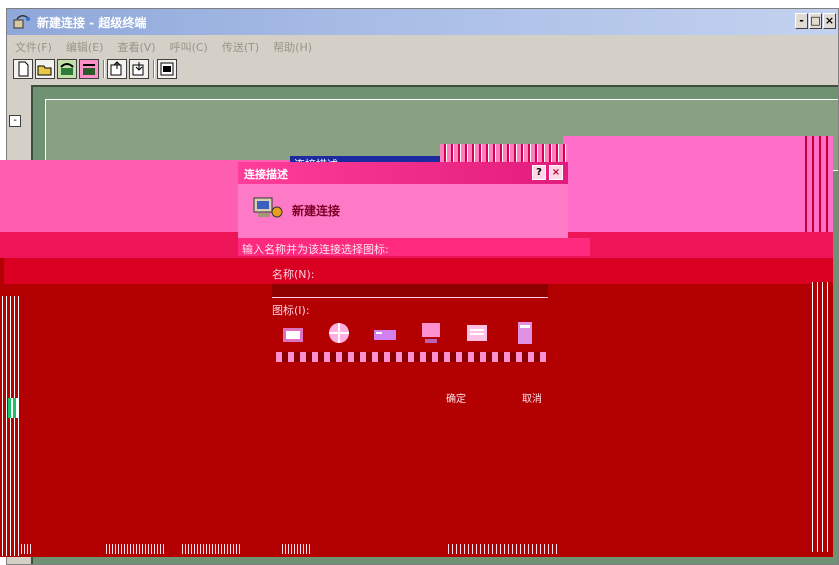 The width and height of the screenshot is (839, 565). What do you see at coordinates (45, 69) in the screenshot?
I see `open-icon` at bounding box center [45, 69].